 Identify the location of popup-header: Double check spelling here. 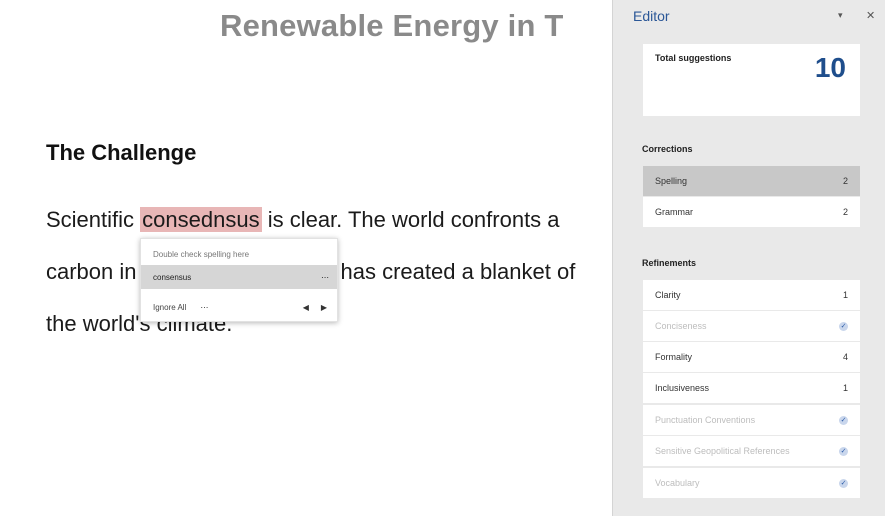
(201, 254).